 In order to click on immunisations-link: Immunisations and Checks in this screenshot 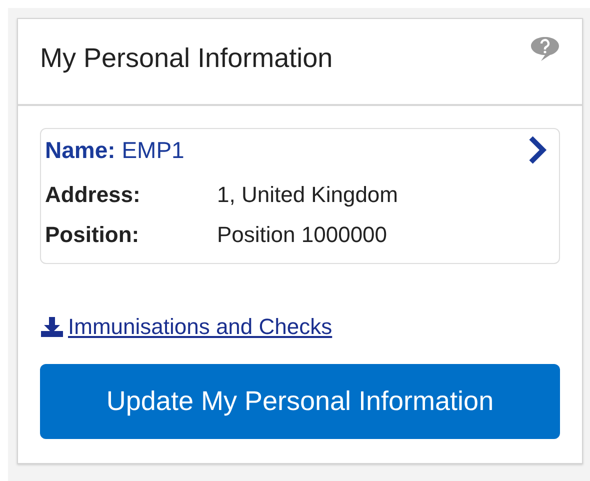, I will do `click(186, 327)`.